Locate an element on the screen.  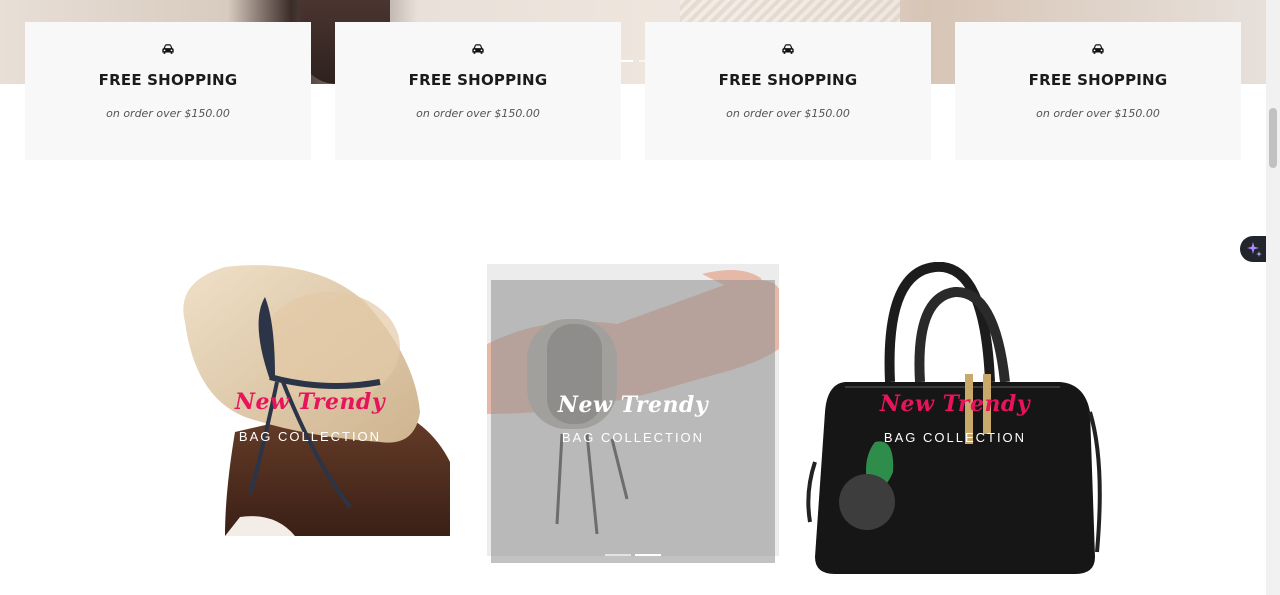
collection-card-bracelet: New Trendy BAG COLLECTION is located at coordinates (633, 414).